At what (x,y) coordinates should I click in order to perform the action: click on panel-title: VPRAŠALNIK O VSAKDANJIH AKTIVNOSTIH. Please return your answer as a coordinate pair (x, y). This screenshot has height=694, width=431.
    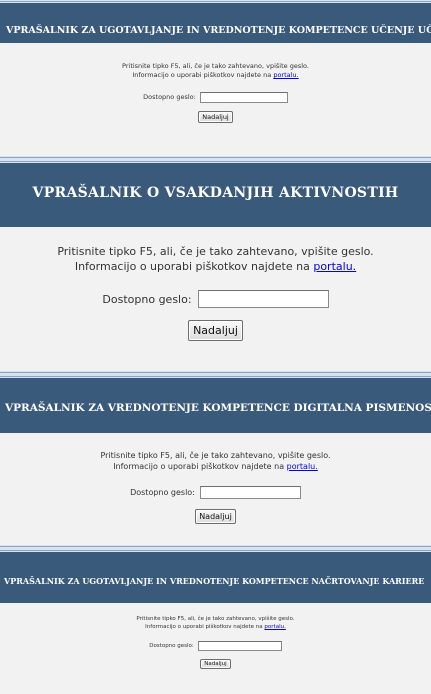
    Looking at the image, I should click on (215, 193).